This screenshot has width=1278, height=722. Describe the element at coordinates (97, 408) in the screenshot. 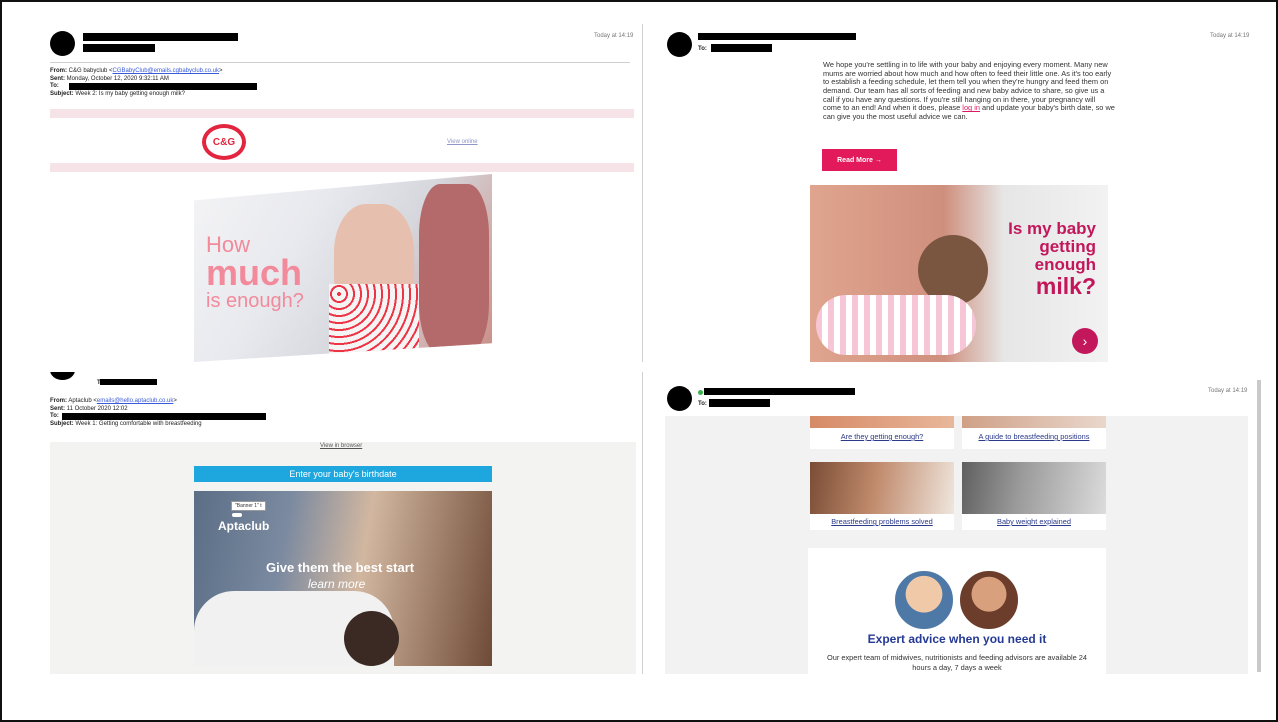

I see `sent-value: 11 October 2020 12:02` at that location.